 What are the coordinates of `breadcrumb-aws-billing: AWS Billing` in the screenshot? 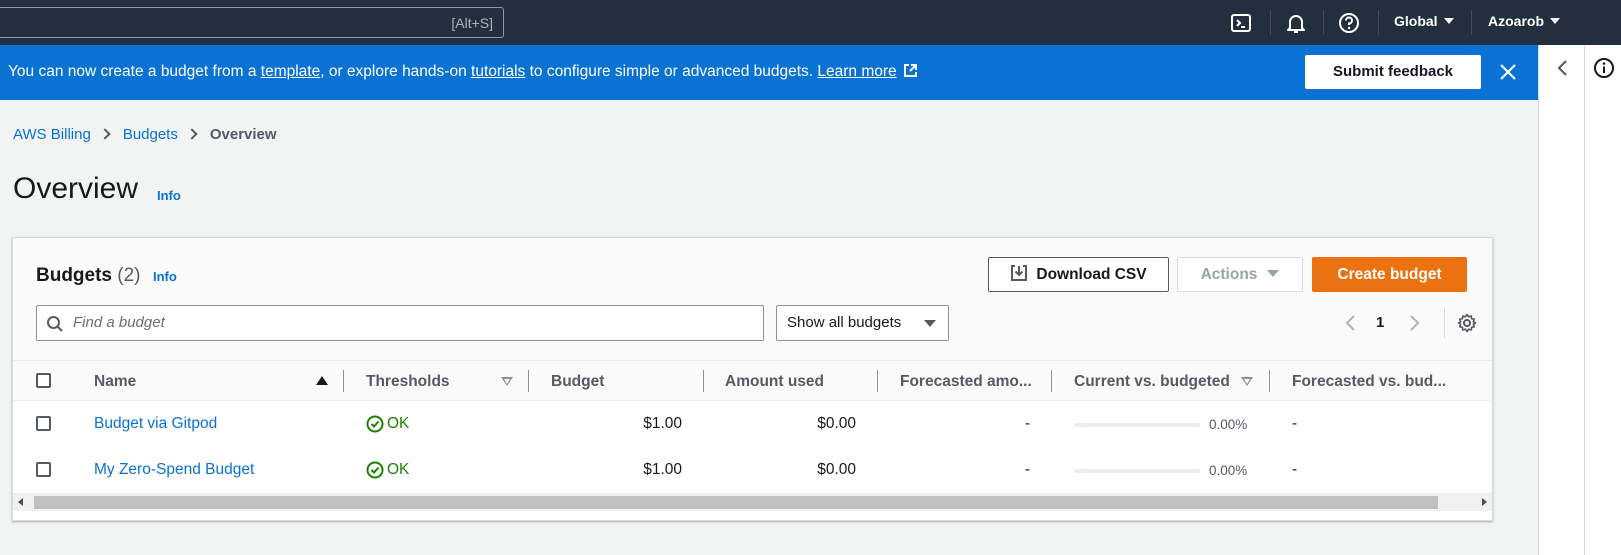 It's located at (52, 134).